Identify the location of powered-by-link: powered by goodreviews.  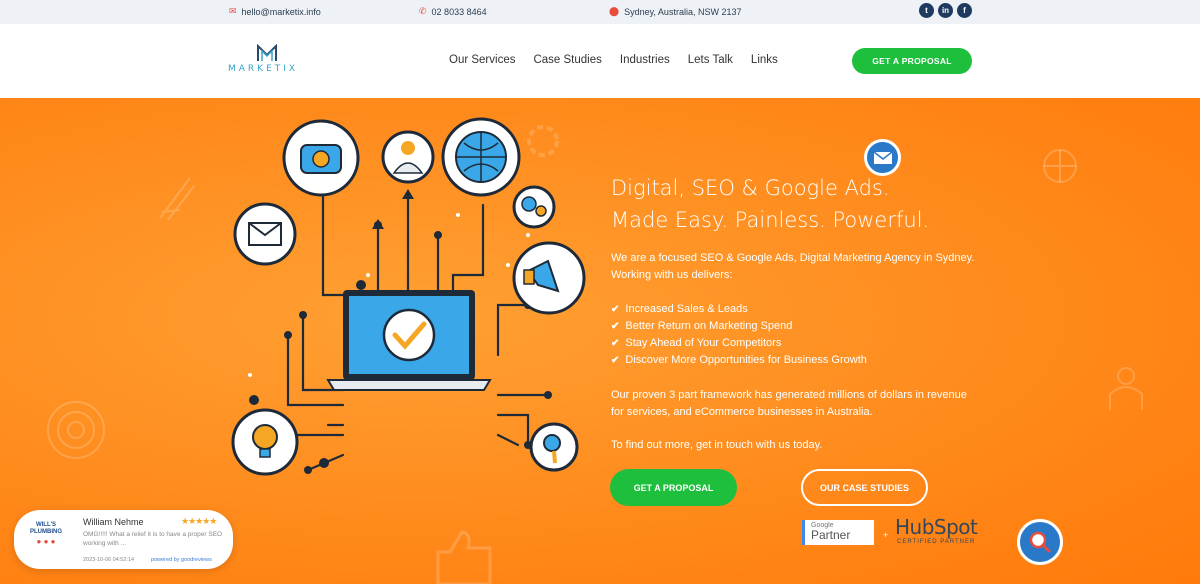
(181, 560).